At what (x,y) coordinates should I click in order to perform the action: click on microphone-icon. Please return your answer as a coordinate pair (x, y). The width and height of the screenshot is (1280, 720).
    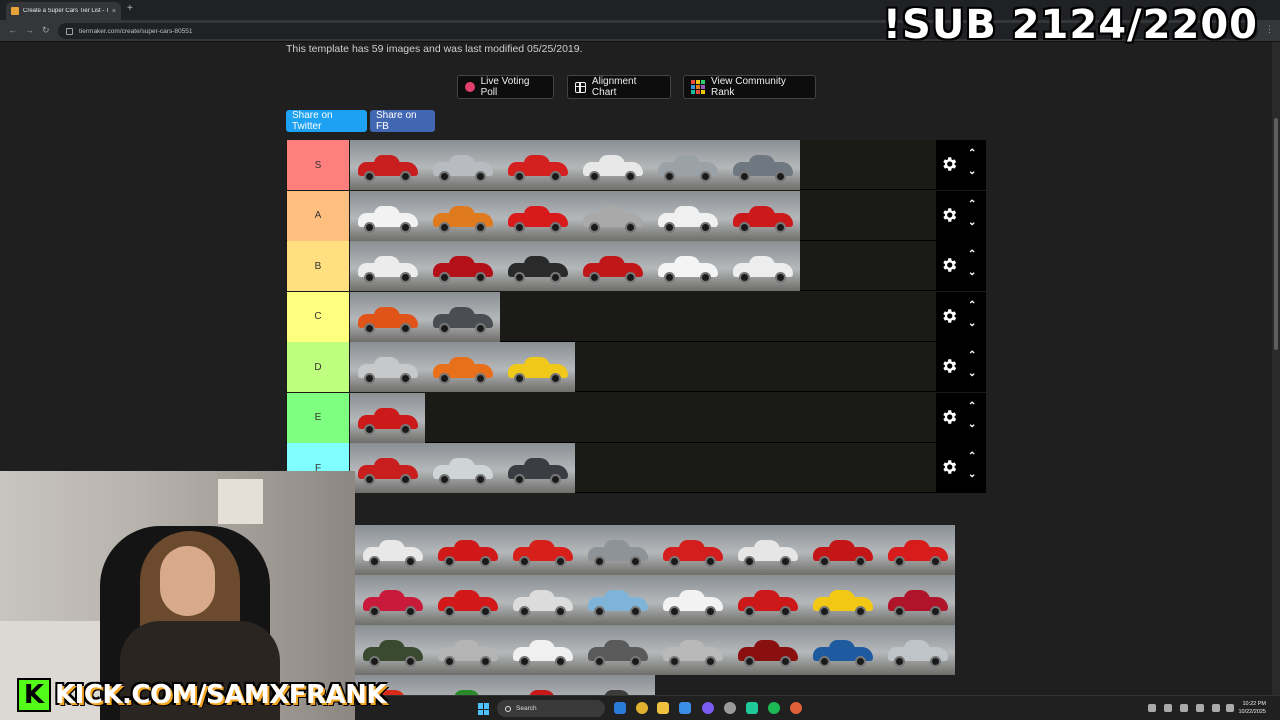
    Looking at the image, I should click on (1200, 708).